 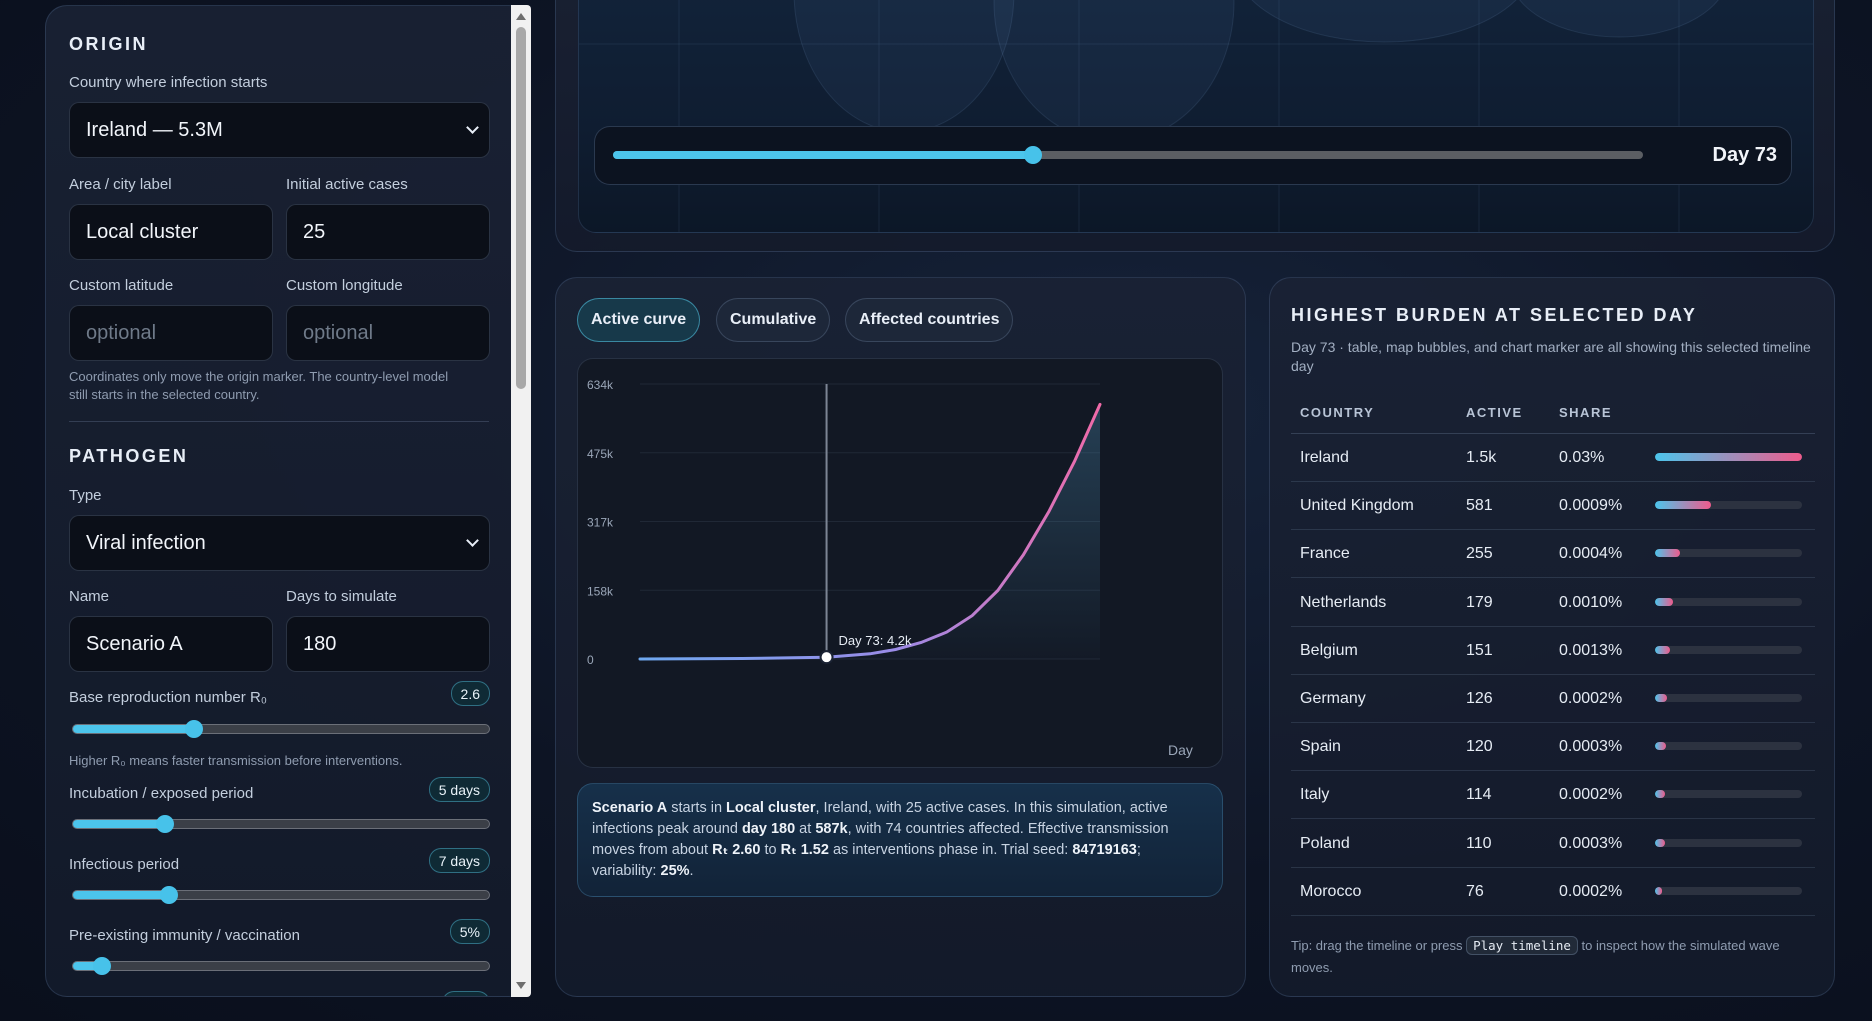 What do you see at coordinates (459, 789) in the screenshot?
I see `incubation-value-badge: 5 days` at bounding box center [459, 789].